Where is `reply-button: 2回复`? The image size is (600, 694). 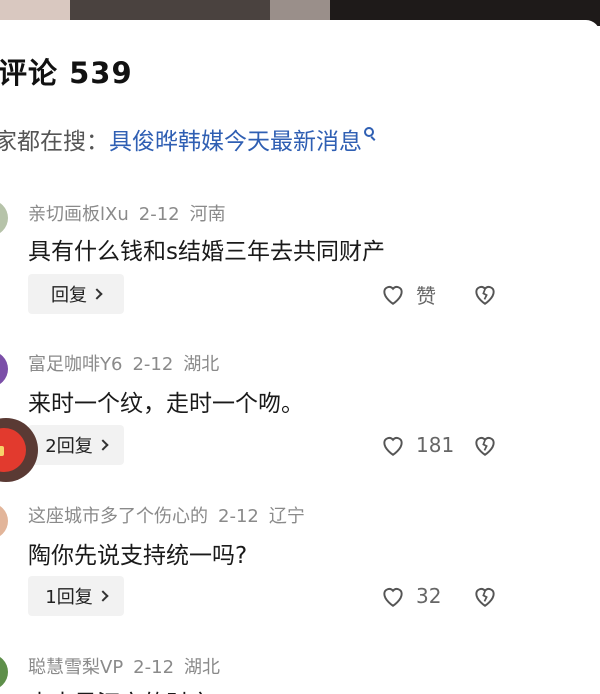 reply-button: 2回复 is located at coordinates (76, 445).